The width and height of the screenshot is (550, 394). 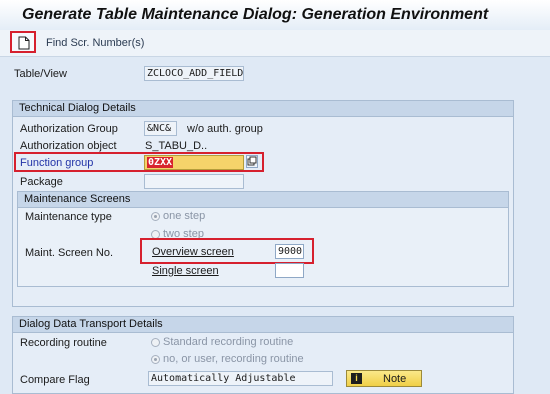 I want to click on single-screen-label: Single screen, so click(x=185, y=271).